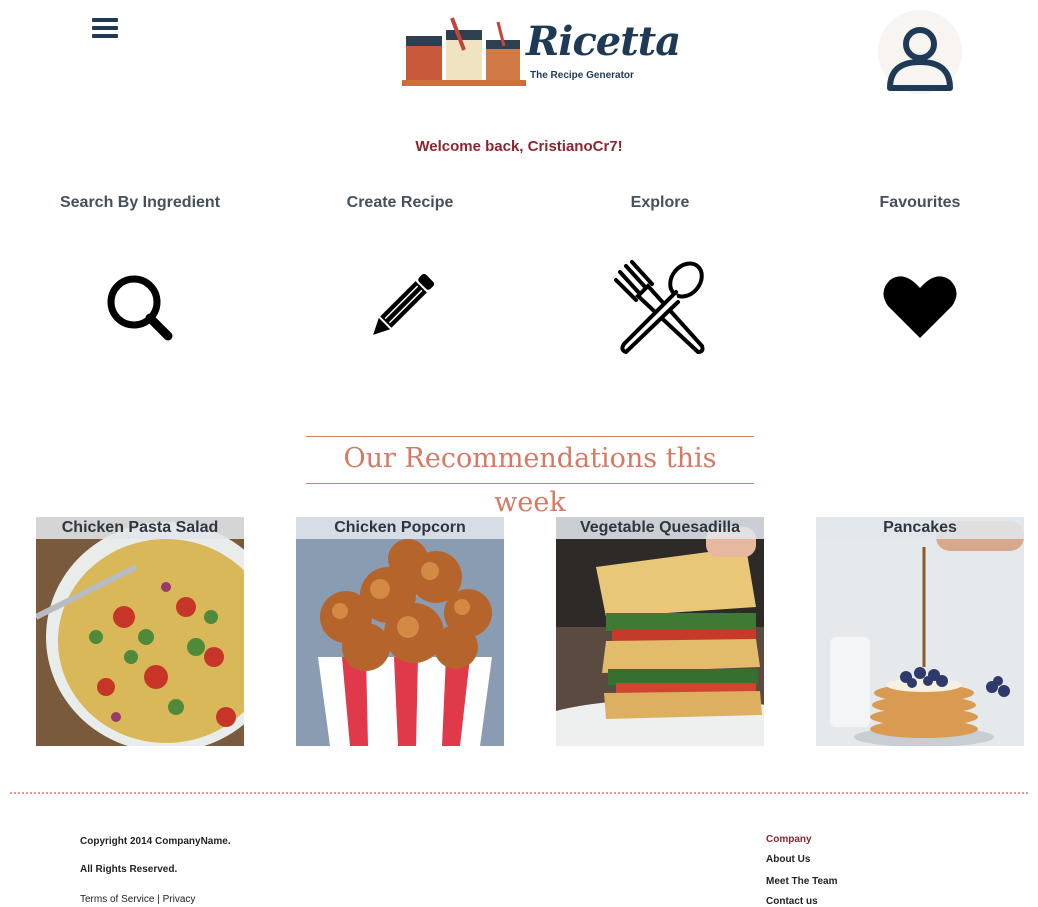 The image size is (1038, 907). I want to click on welcome-message: Welcome back, CristianoCr7!, so click(519, 146).